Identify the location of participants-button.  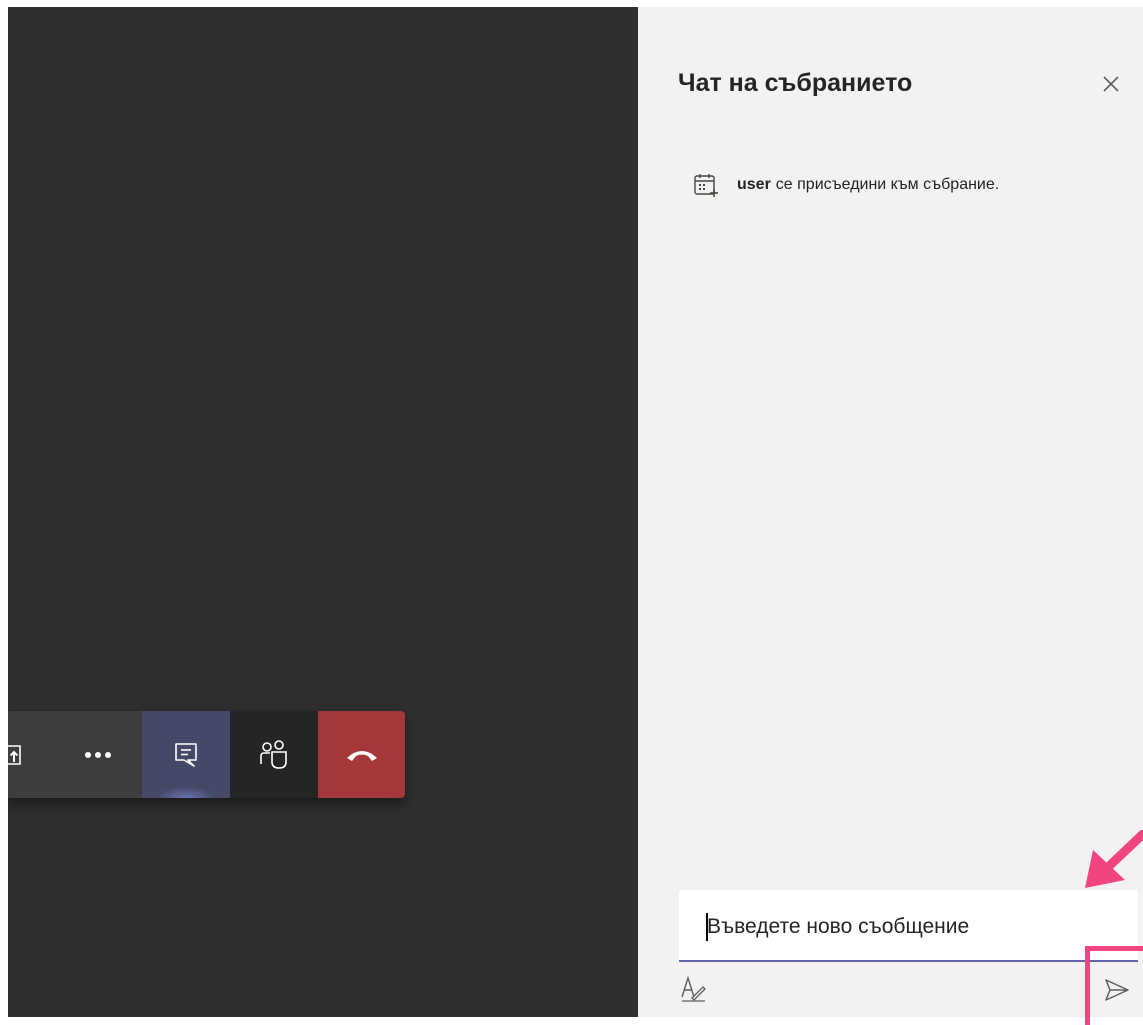
(274, 754).